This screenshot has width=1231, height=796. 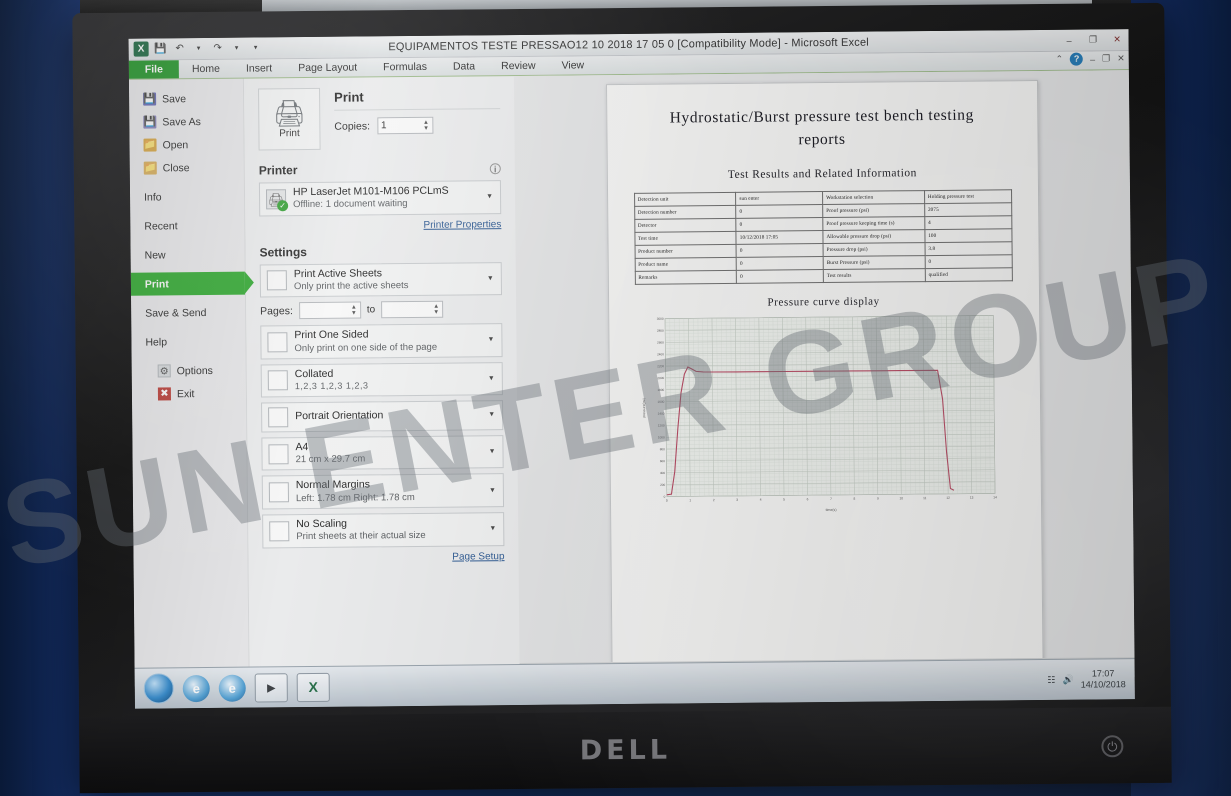 I want to click on pages-label: Pages:, so click(x=276, y=311).